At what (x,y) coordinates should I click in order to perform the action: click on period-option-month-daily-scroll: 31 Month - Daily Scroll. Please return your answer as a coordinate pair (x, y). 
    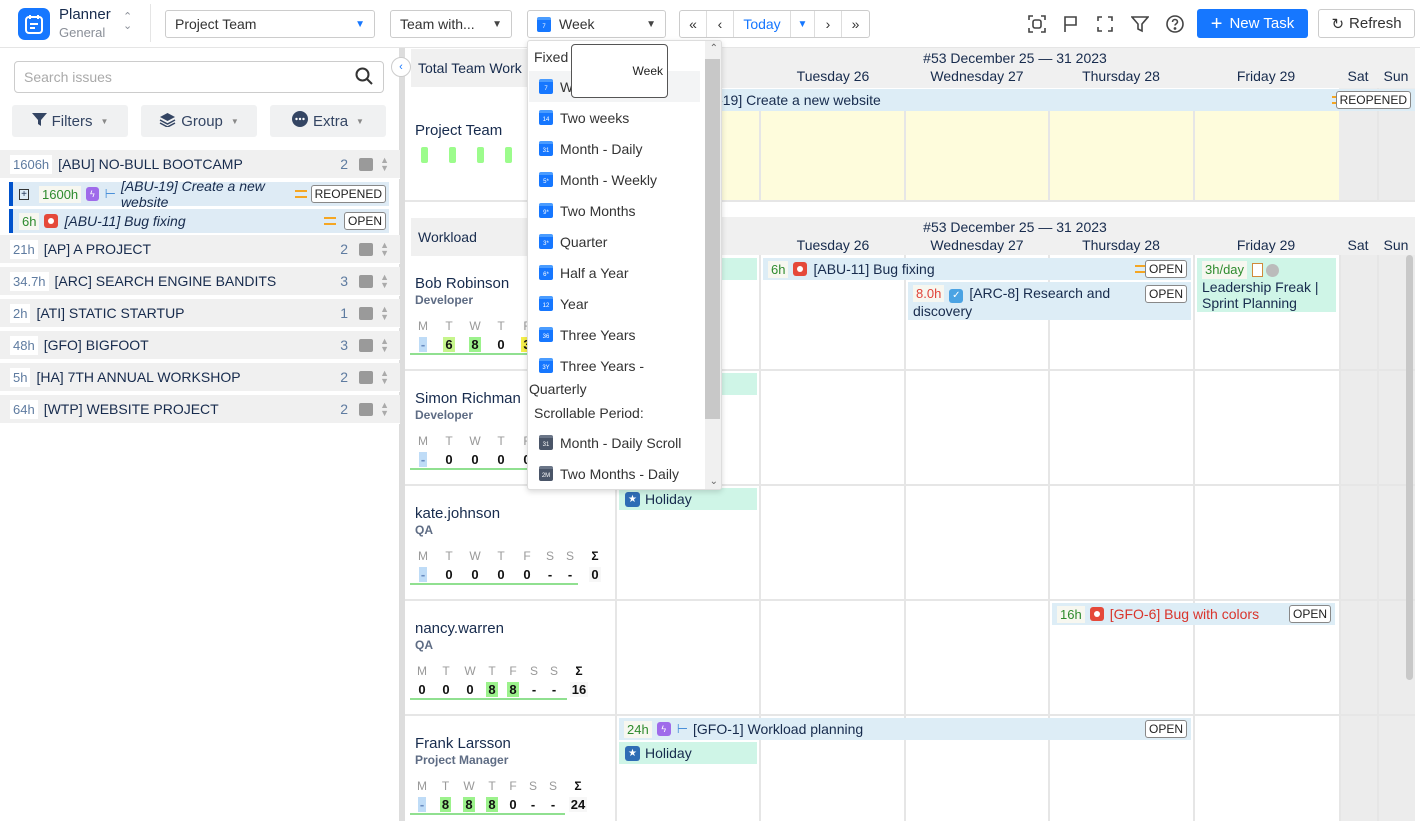
    Looking at the image, I should click on (614, 442).